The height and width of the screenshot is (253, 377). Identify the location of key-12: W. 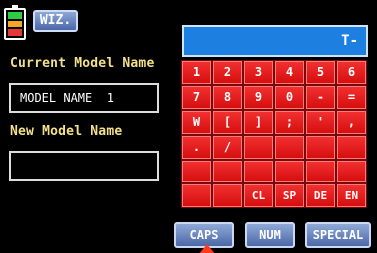
(196, 122).